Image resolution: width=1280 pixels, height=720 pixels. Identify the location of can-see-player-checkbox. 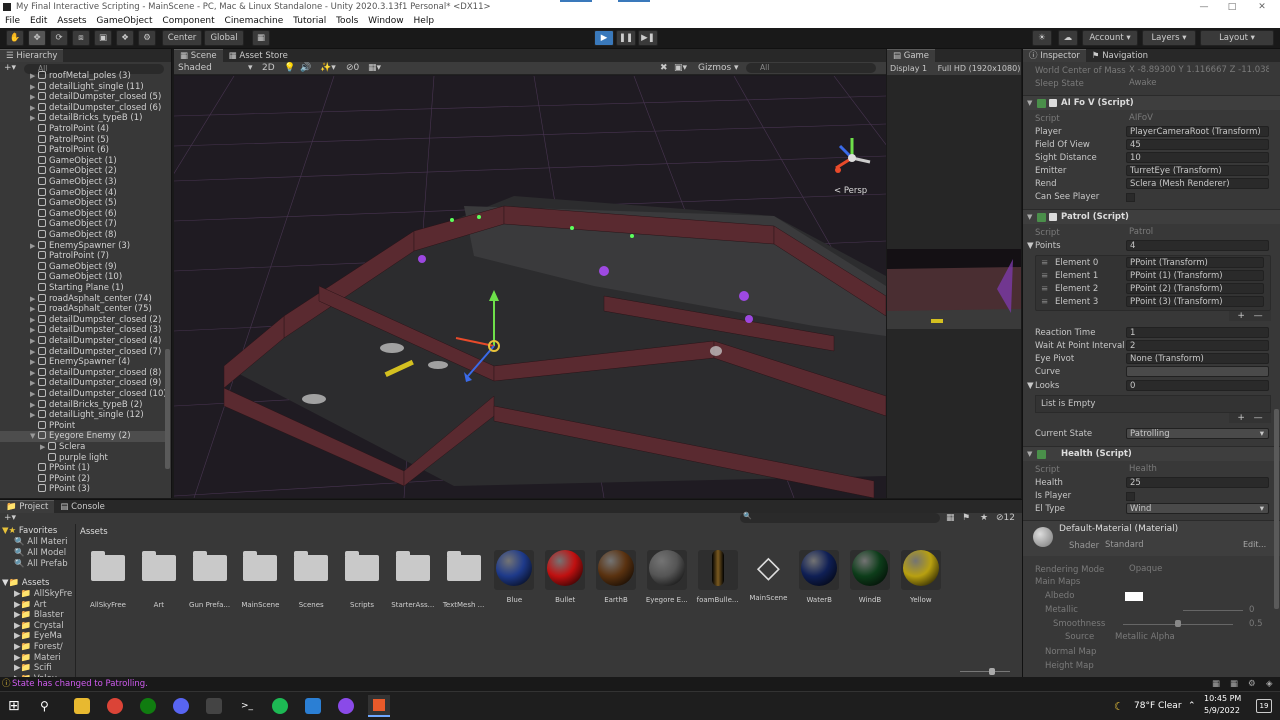
(1130, 197).